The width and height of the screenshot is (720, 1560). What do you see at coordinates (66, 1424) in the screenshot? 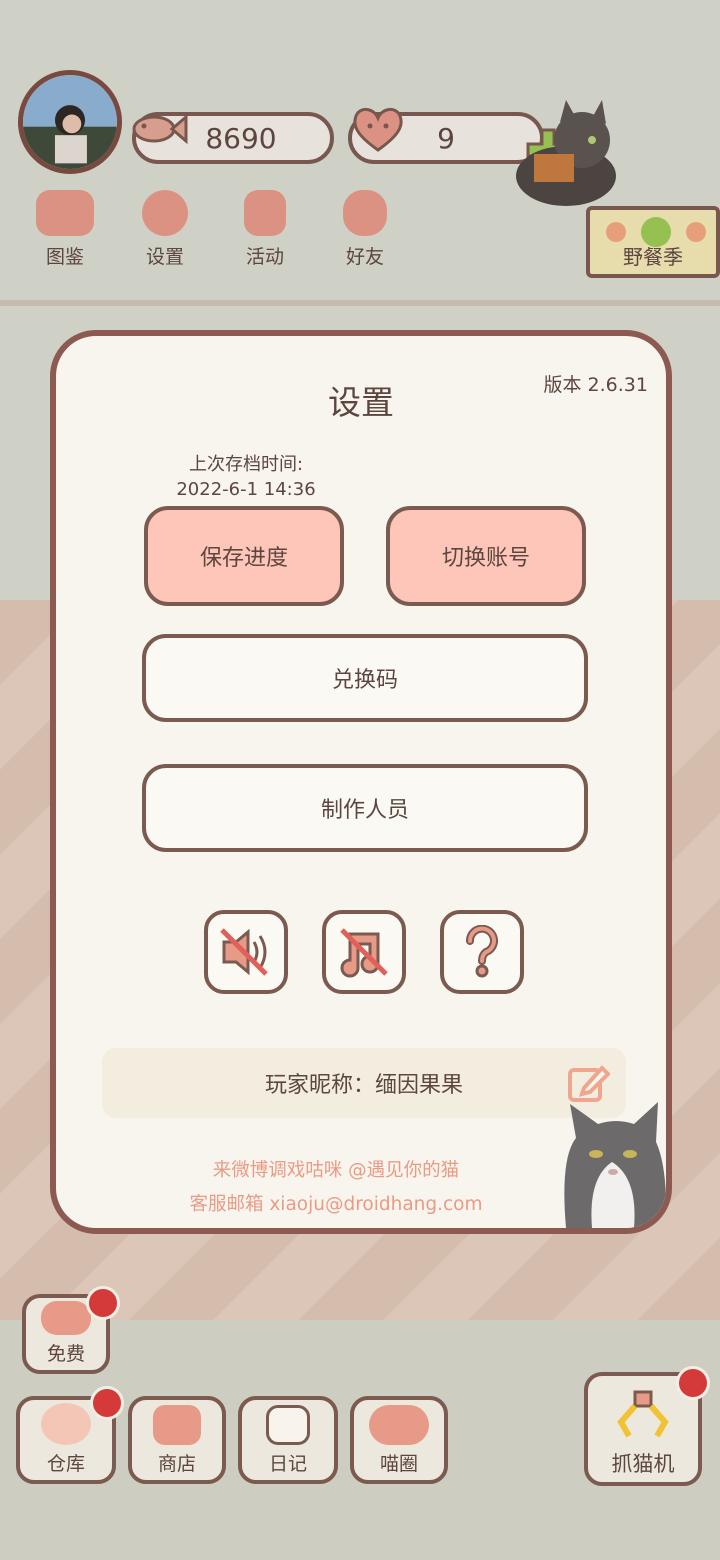
I see `food-bowl-icon` at bounding box center [66, 1424].